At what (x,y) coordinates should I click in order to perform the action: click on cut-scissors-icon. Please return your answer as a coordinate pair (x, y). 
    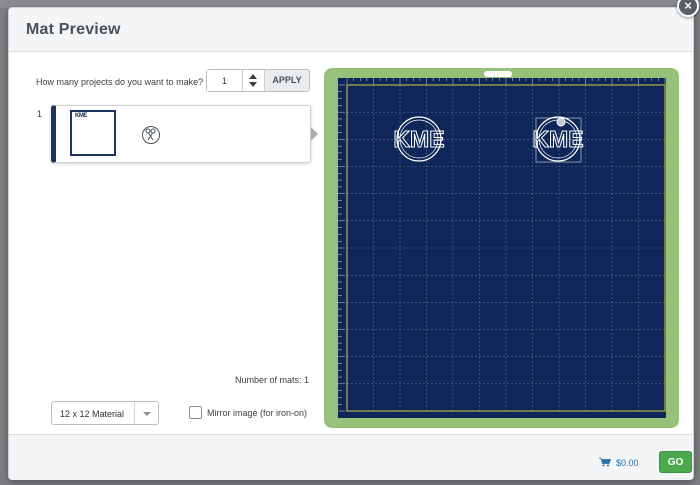
    Looking at the image, I should click on (151, 135).